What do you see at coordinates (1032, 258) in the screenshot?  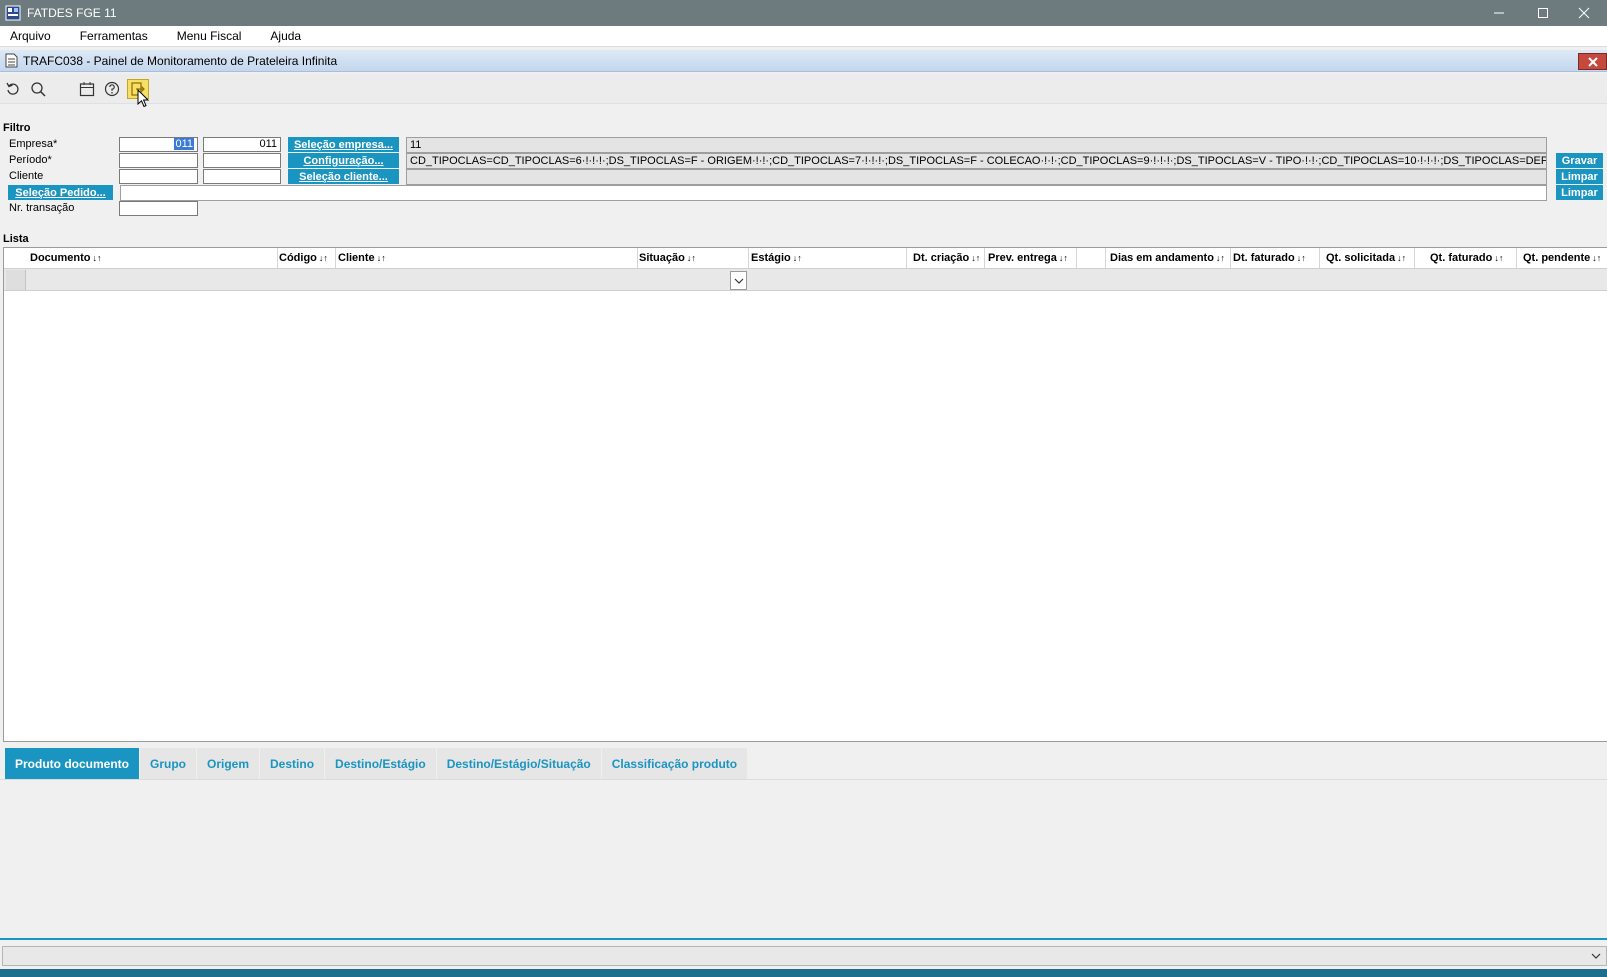 I see `column-header-prev-entrega: Prev. entrega ↓↑` at bounding box center [1032, 258].